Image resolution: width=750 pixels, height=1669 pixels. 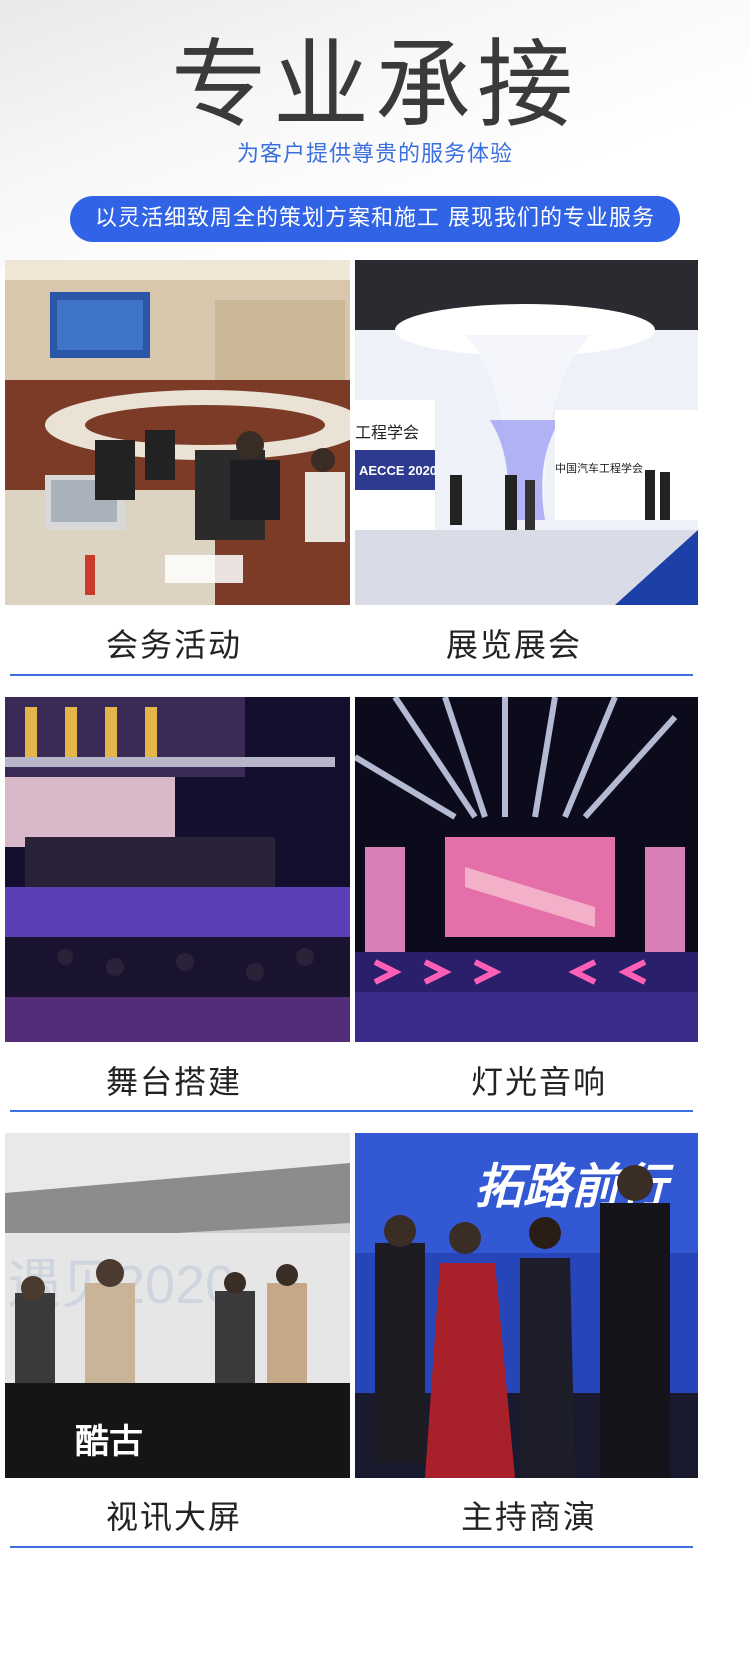 What do you see at coordinates (173, 645) in the screenshot?
I see `service-label-conference: 会务活动` at bounding box center [173, 645].